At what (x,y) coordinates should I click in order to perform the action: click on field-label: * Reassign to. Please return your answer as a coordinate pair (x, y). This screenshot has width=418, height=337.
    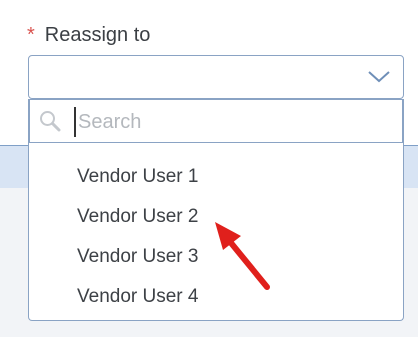
    Looking at the image, I should click on (88, 35).